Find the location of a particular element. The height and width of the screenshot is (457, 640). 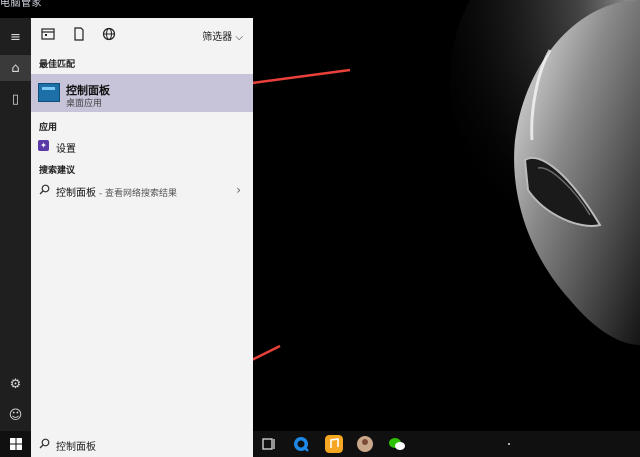

windows-start-button is located at coordinates (15, 444).